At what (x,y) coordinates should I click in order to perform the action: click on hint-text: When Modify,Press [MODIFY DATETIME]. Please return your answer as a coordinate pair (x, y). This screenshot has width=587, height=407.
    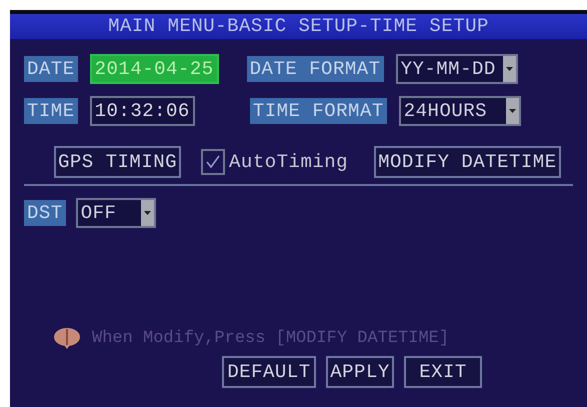
    Looking at the image, I should click on (271, 338).